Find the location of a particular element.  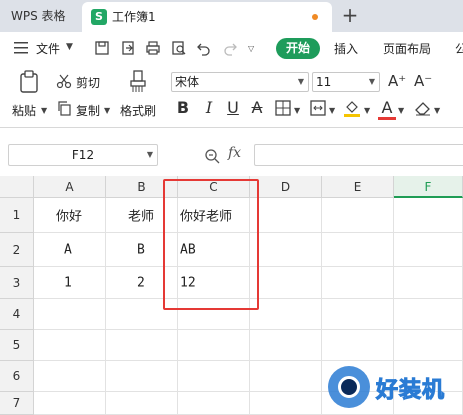

cell-f1 is located at coordinates (428, 215).